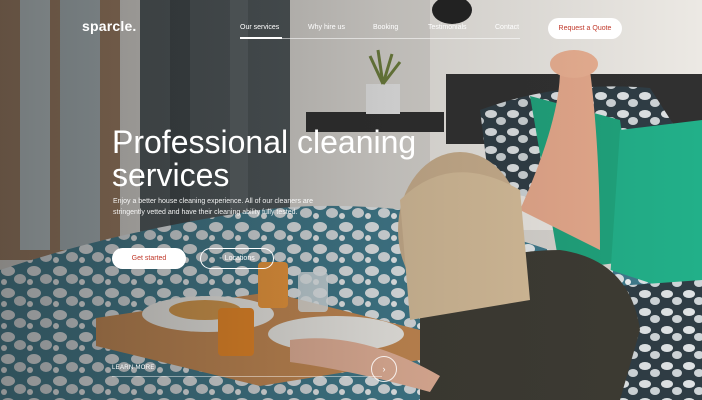  I want to click on request-quote-button: Request a Quote, so click(585, 28).